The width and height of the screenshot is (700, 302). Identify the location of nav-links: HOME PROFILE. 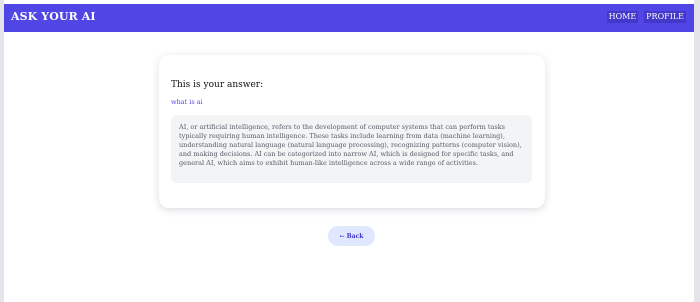
(646, 17).